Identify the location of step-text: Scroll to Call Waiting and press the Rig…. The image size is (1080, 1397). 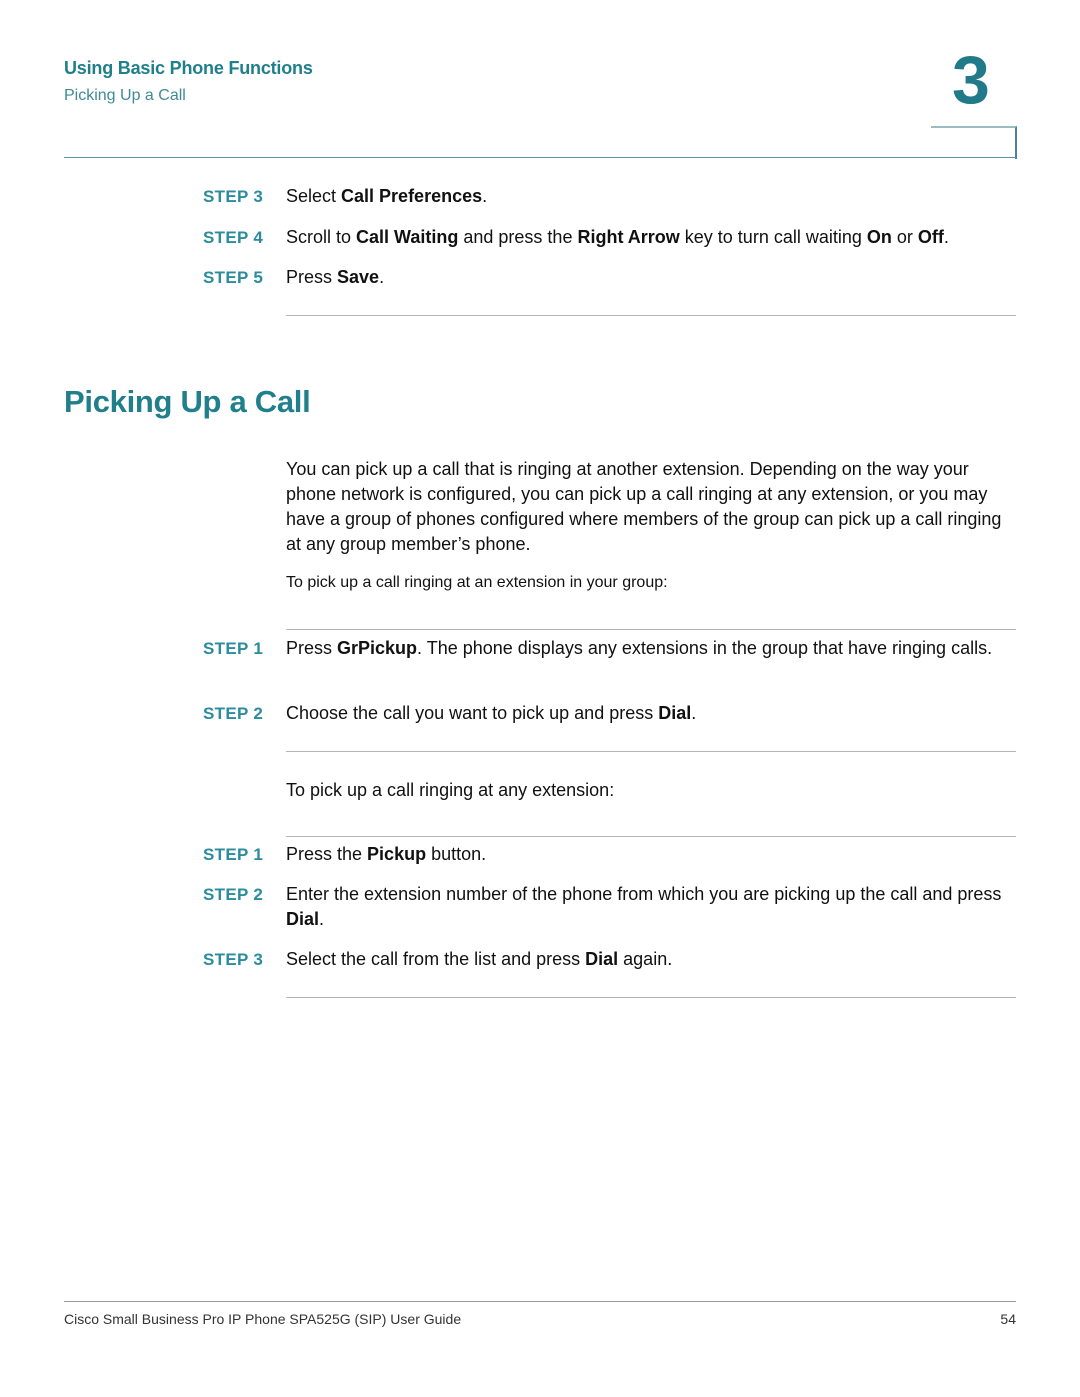
(617, 237).